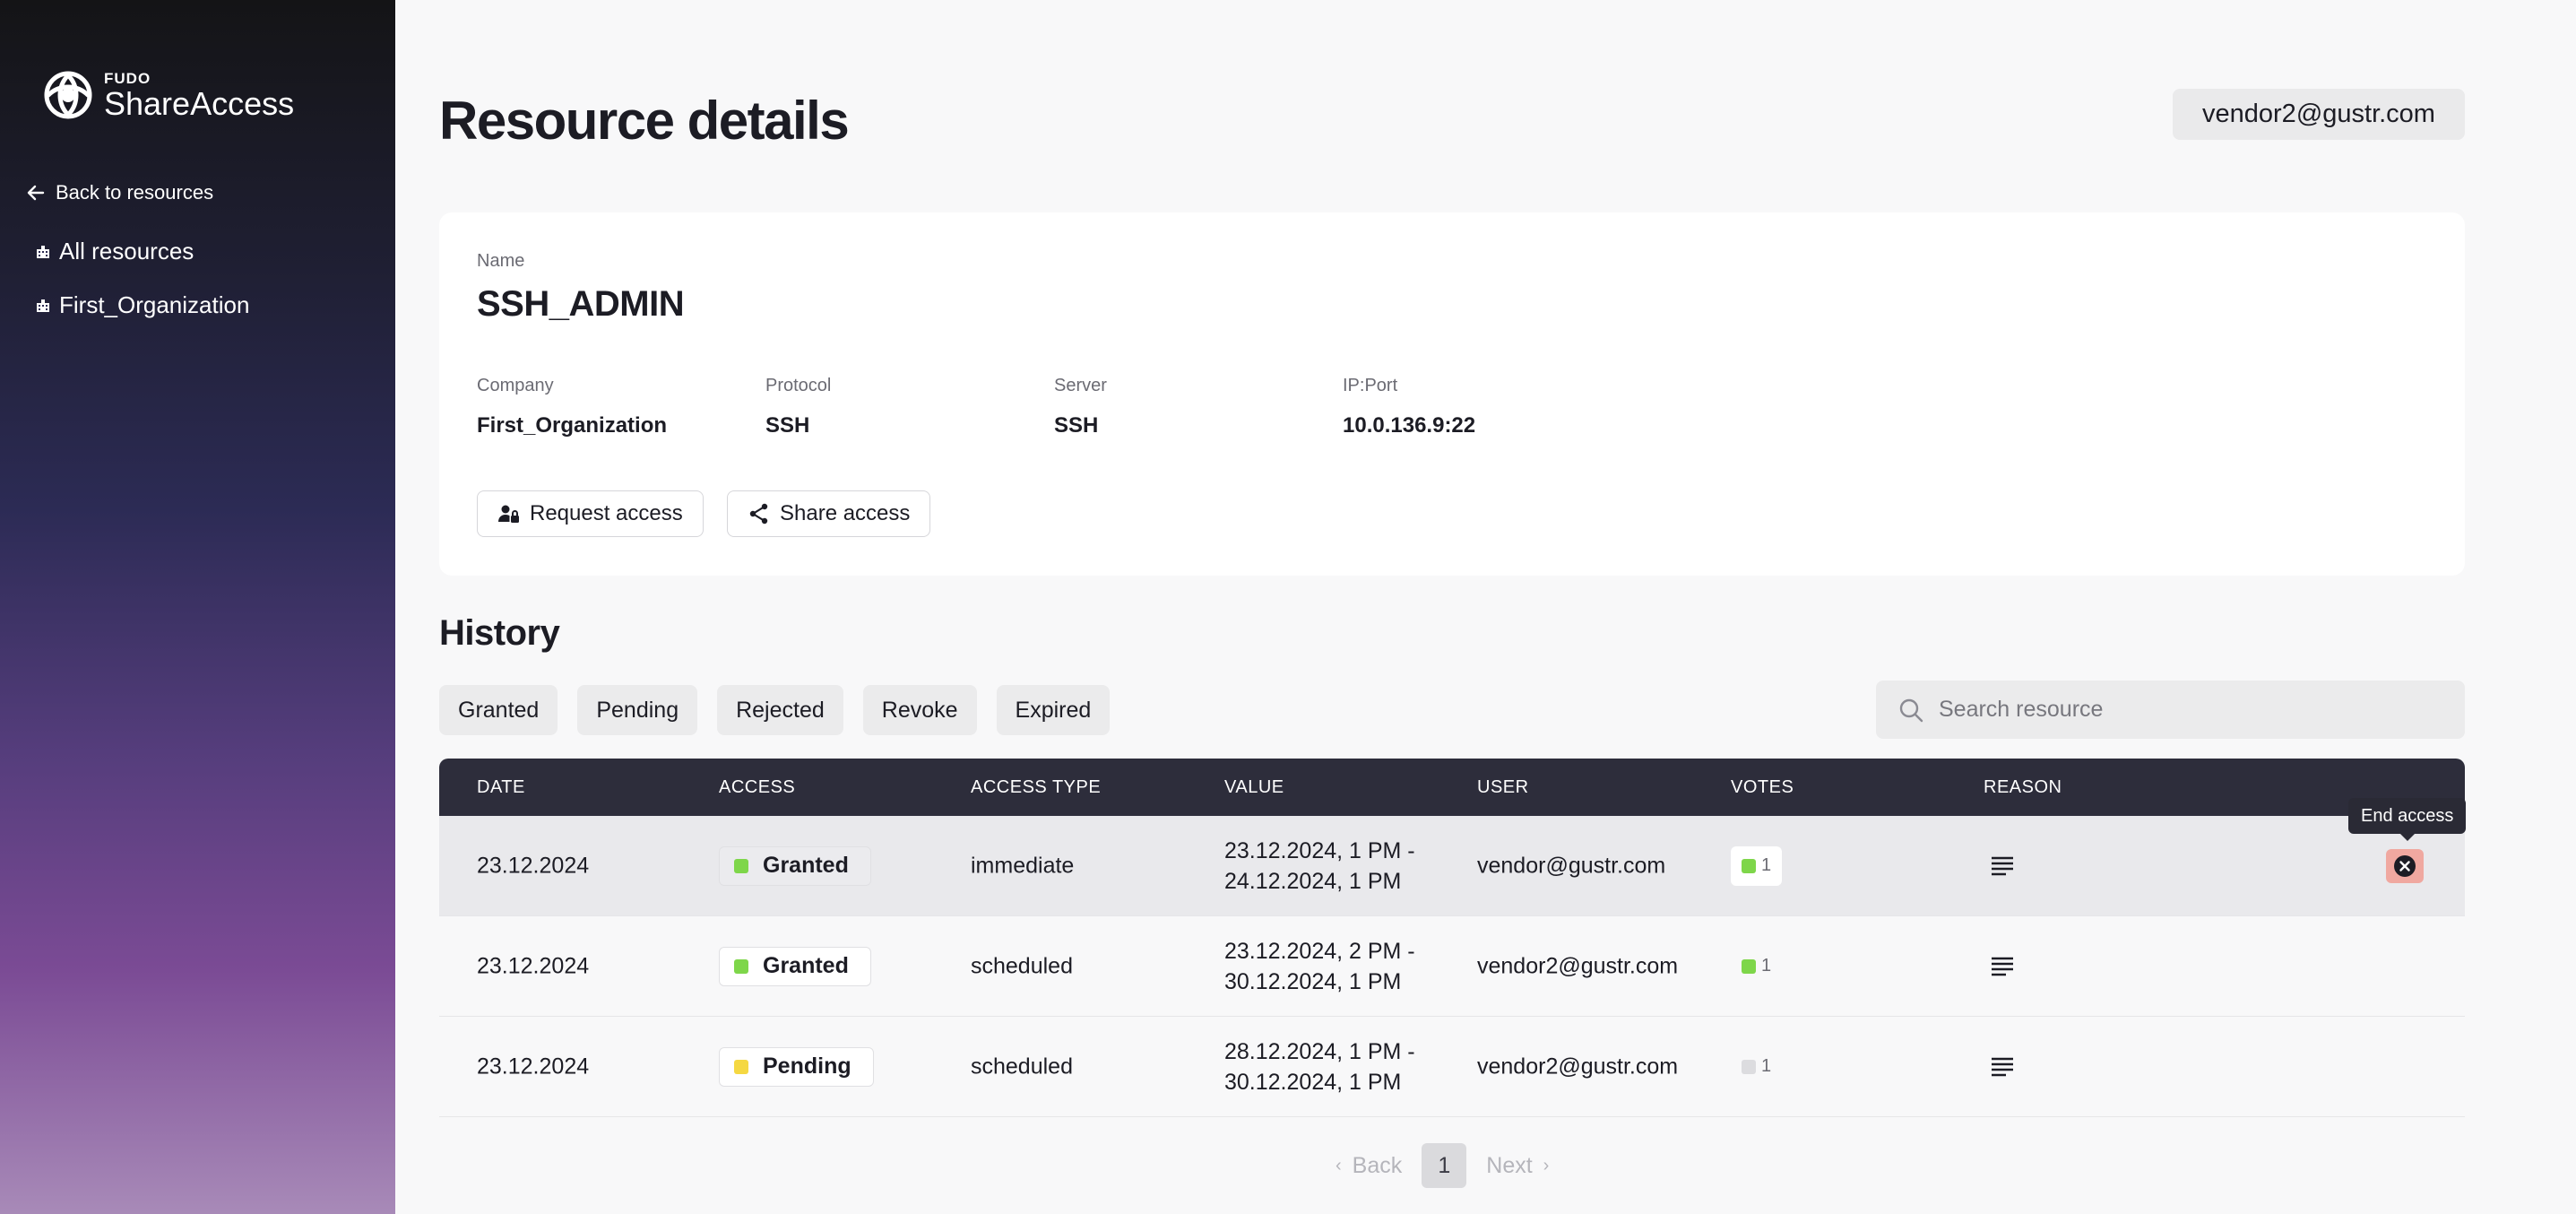 The height and width of the screenshot is (1214, 2576). What do you see at coordinates (126, 250) in the screenshot?
I see `sidebar-item-label: All resources` at bounding box center [126, 250].